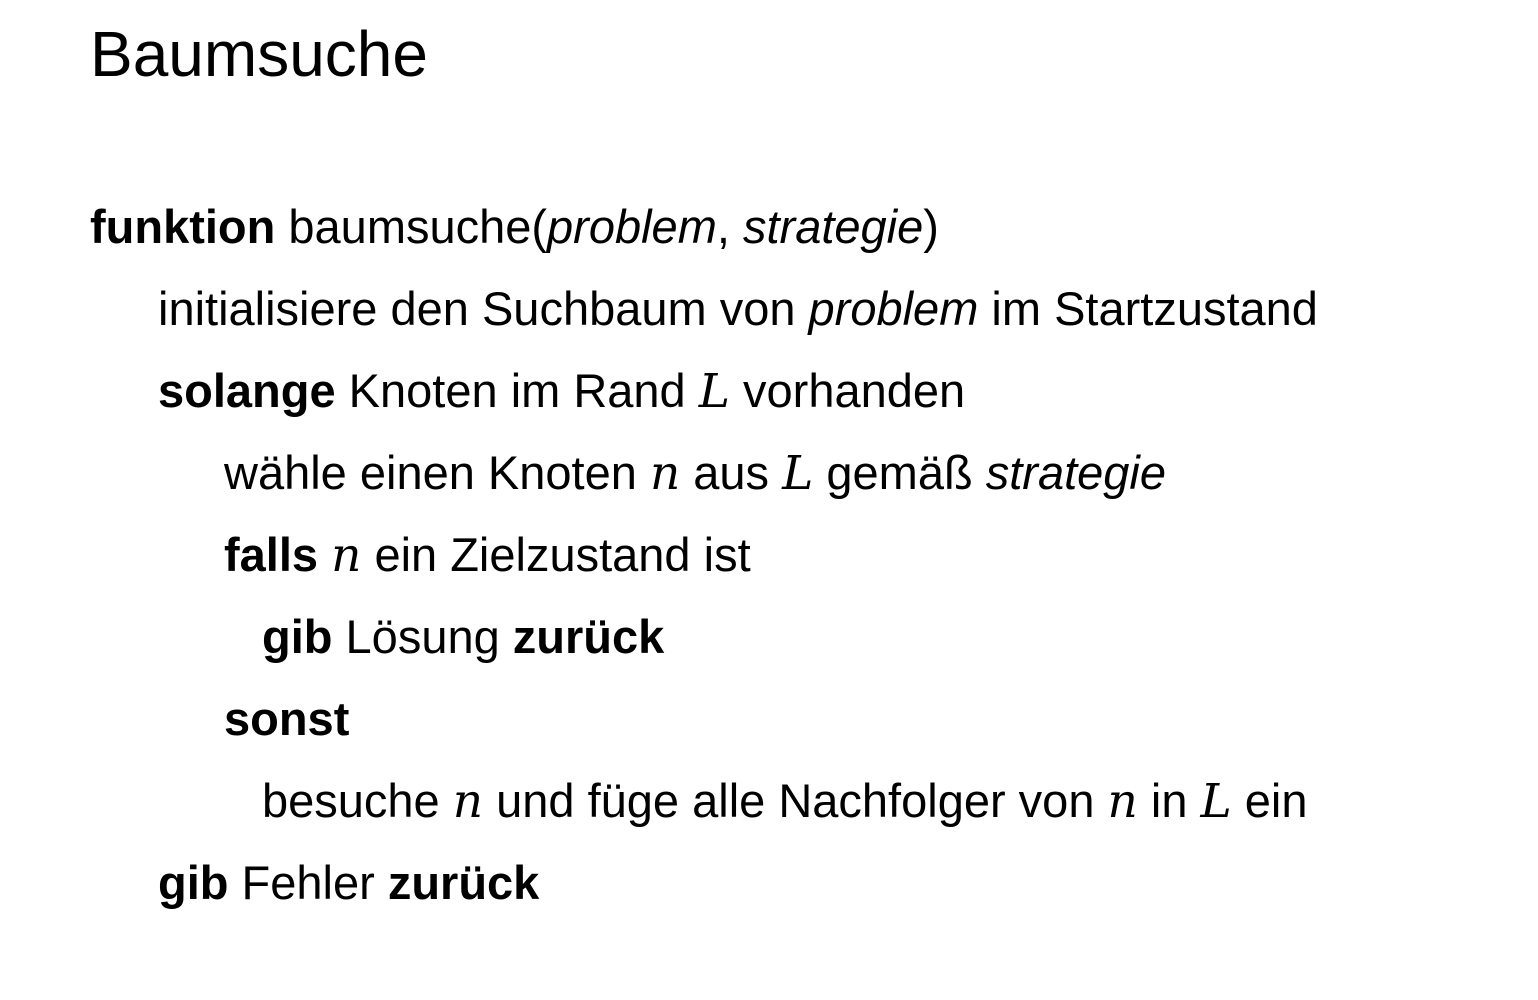 This screenshot has width=1538, height=1000. What do you see at coordinates (632, 226) in the screenshot?
I see `param-problem: problem` at bounding box center [632, 226].